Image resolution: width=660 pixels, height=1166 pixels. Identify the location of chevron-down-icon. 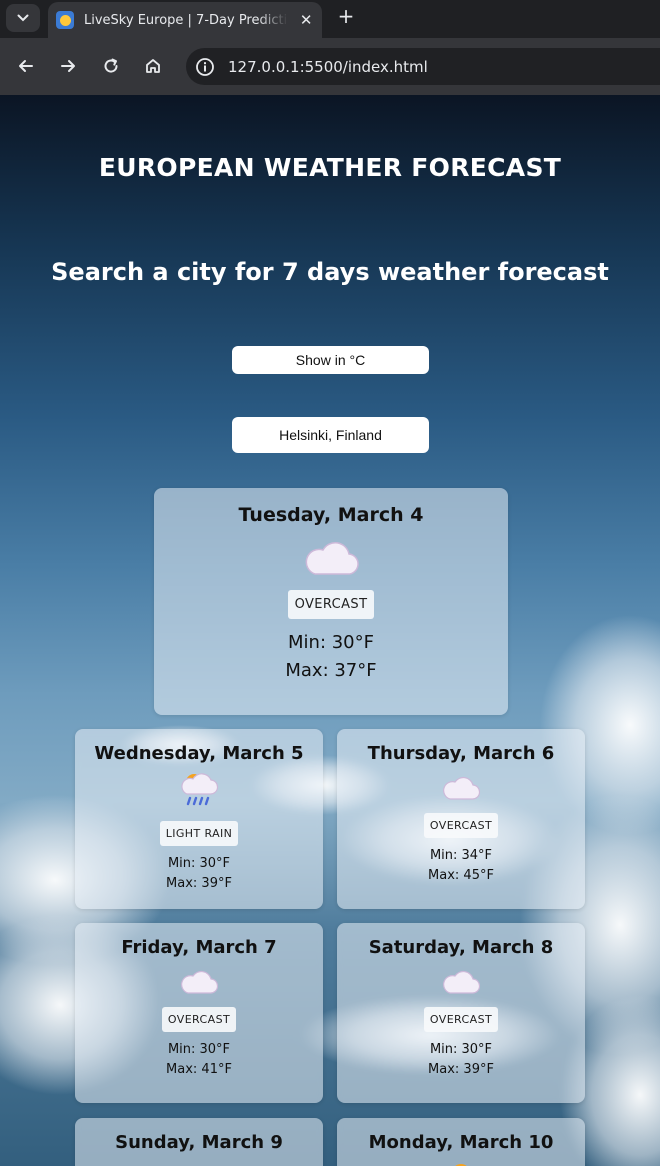
(23, 18).